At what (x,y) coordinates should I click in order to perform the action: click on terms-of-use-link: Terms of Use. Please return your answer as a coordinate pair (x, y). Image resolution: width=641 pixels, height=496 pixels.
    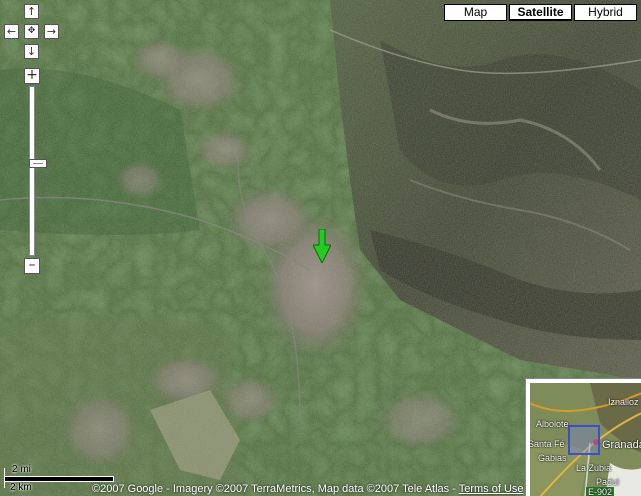
    Looking at the image, I should click on (491, 489).